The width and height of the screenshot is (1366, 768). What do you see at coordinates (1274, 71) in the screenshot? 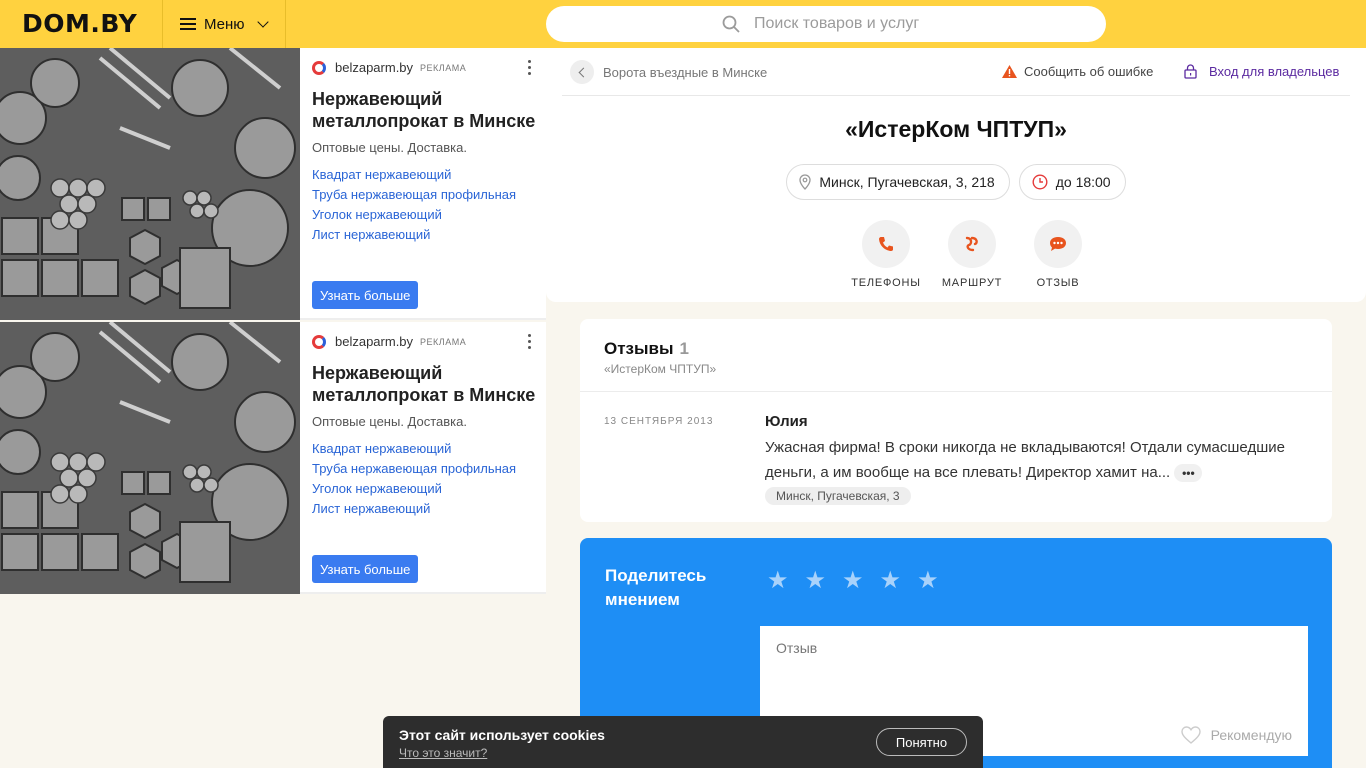
I see `owners-login-label: Вход для владельцев` at bounding box center [1274, 71].